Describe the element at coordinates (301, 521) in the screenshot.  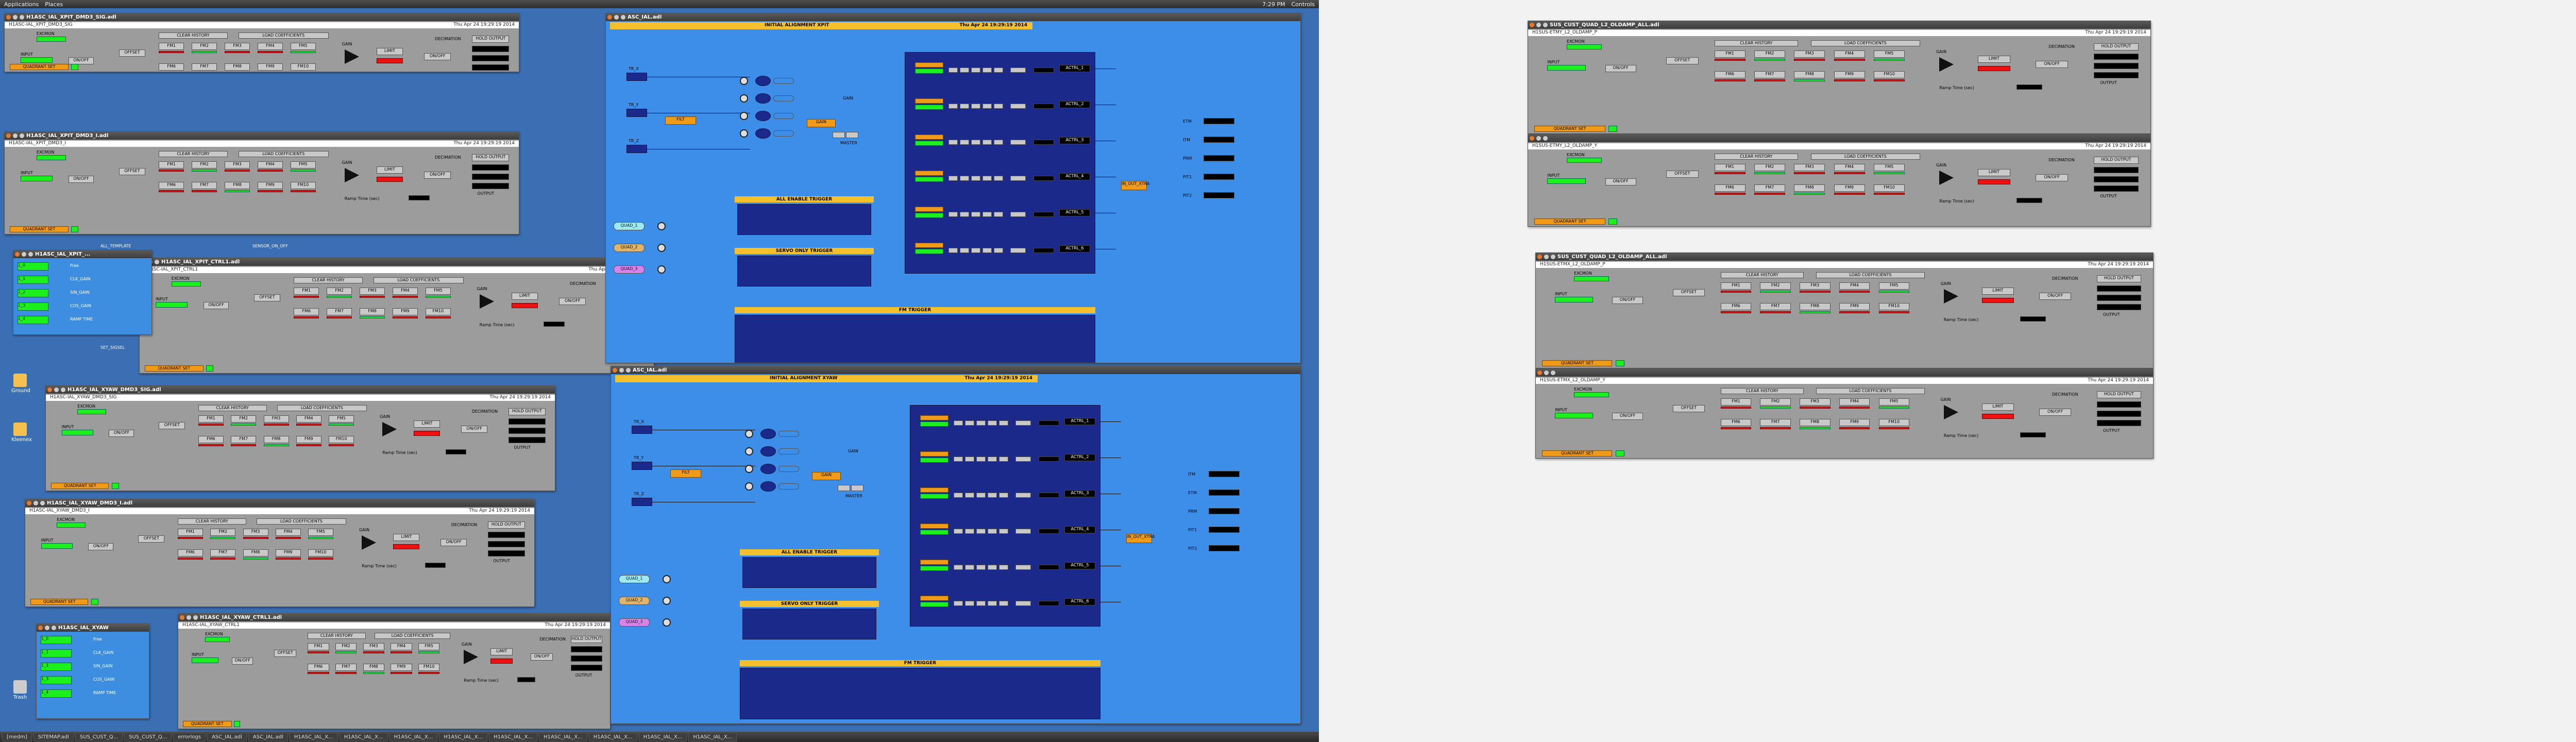
I see `load-coefficients-button: LOAD COEFFICIENTS` at that location.